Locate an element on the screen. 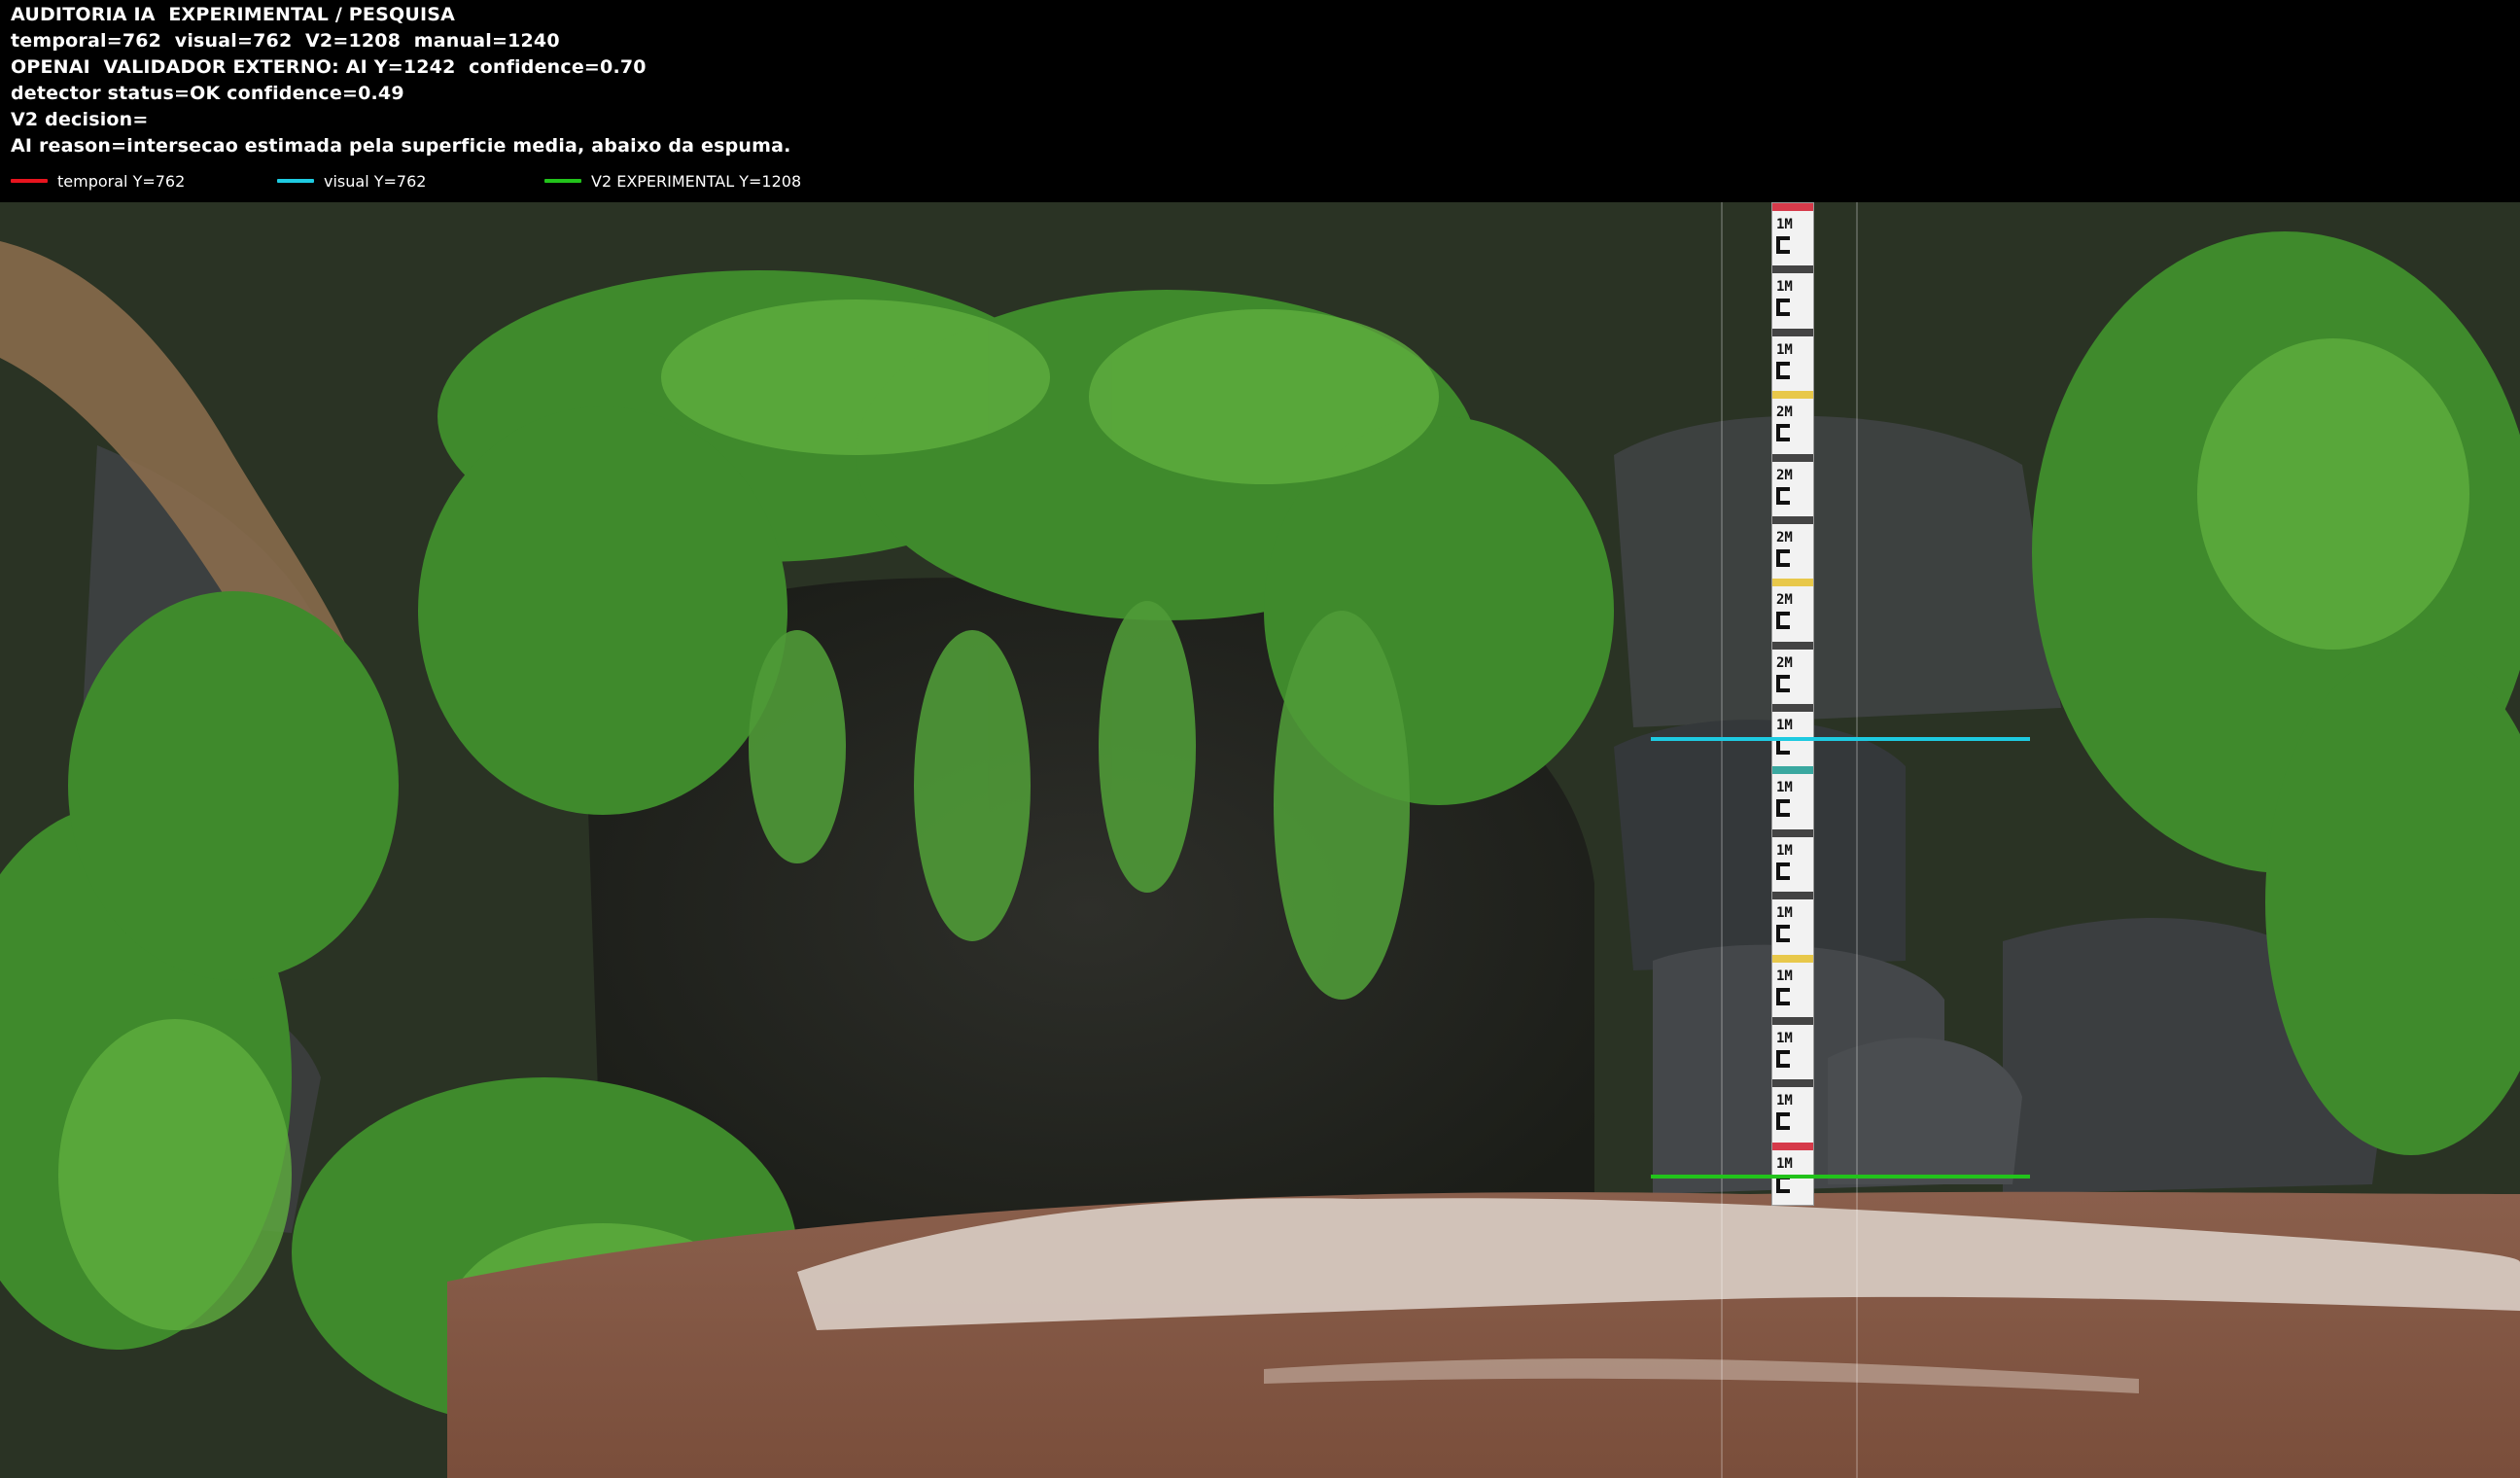 This screenshot has width=2520, height=1478. header-line-v2-decision: V2 decision= is located at coordinates (80, 119).